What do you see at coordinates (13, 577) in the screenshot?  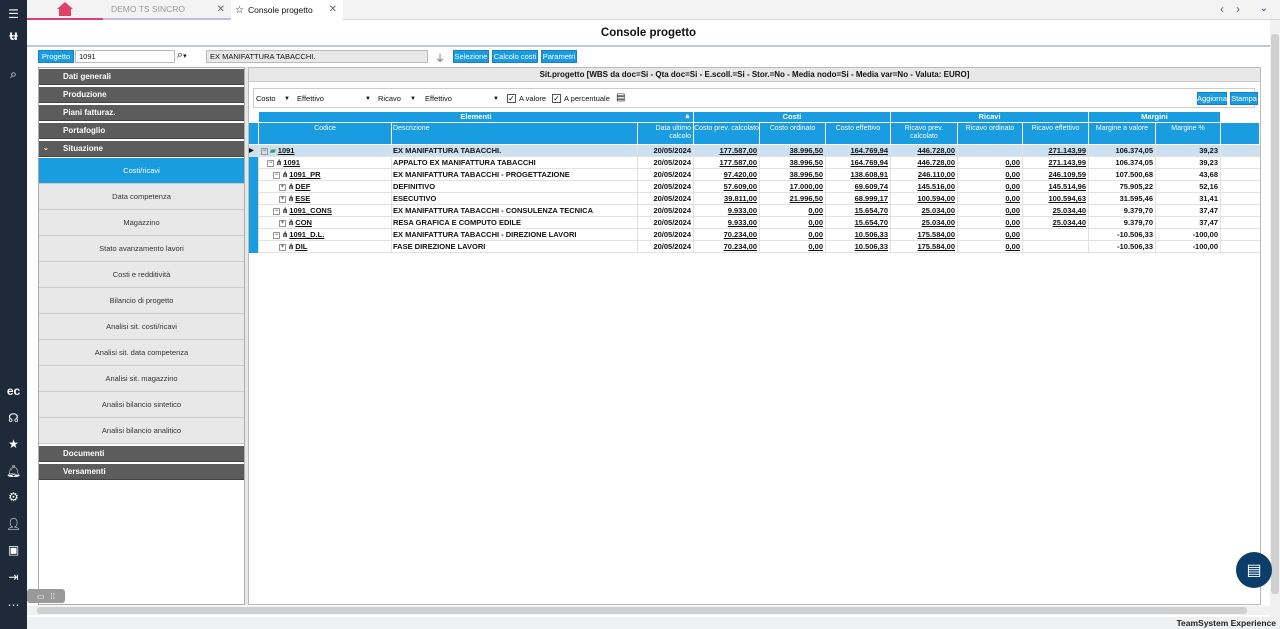 I see `logout-icon: ⇥` at bounding box center [13, 577].